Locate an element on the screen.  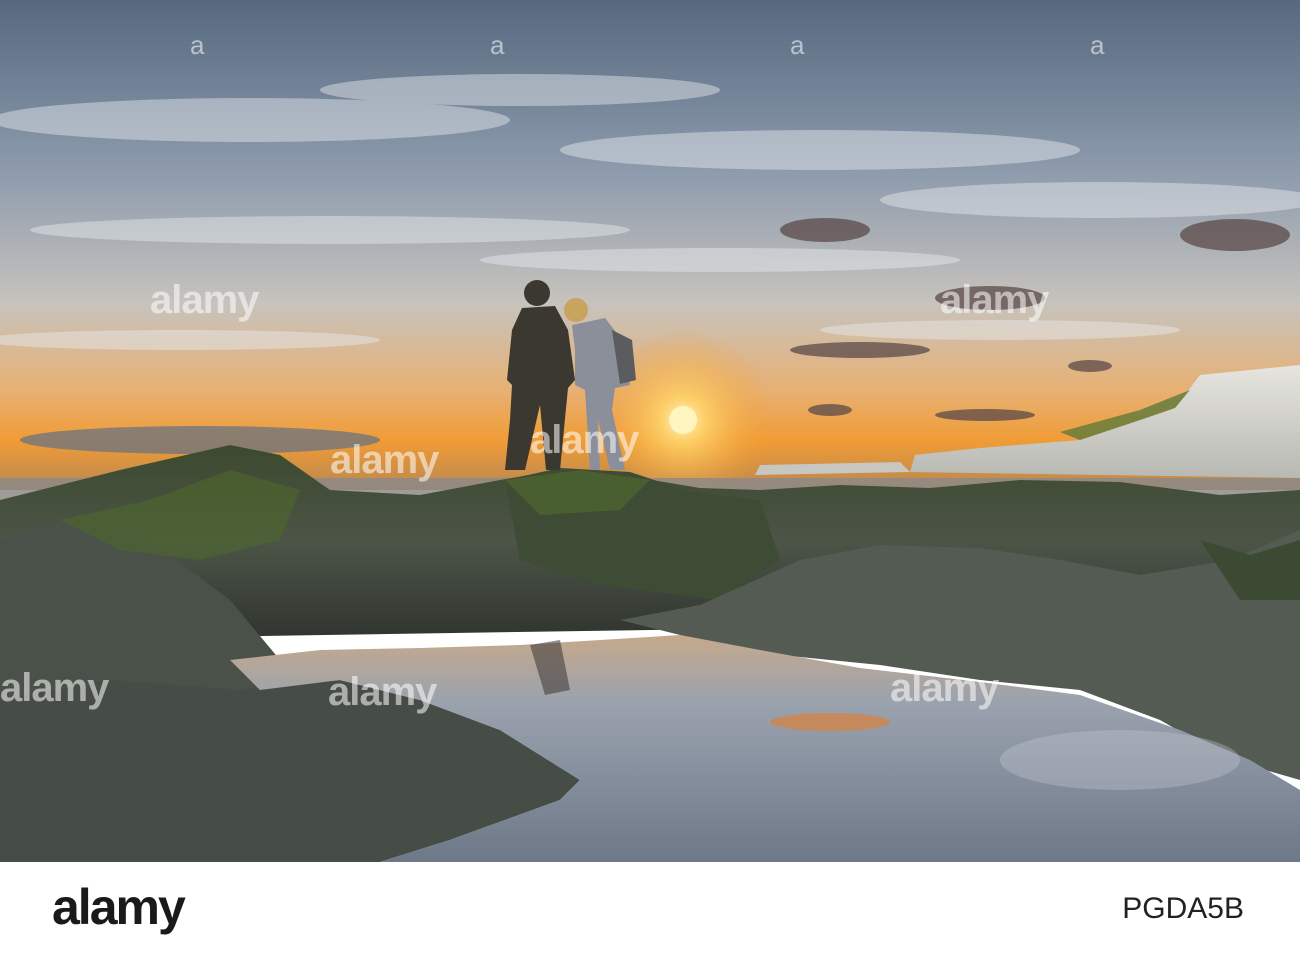
cloud-reflection is located at coordinates (830, 722).